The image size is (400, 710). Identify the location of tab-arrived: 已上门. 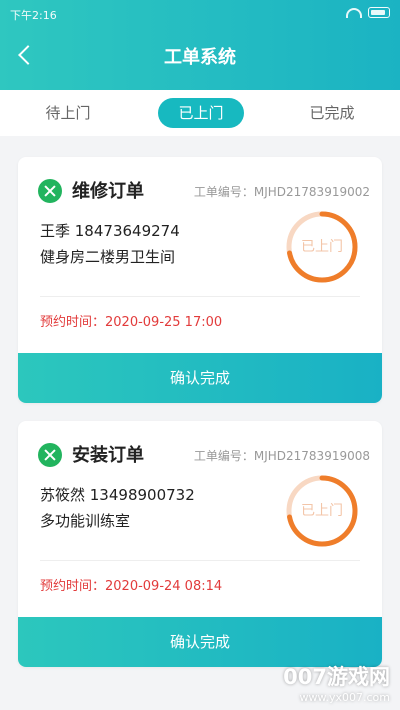
(201, 113).